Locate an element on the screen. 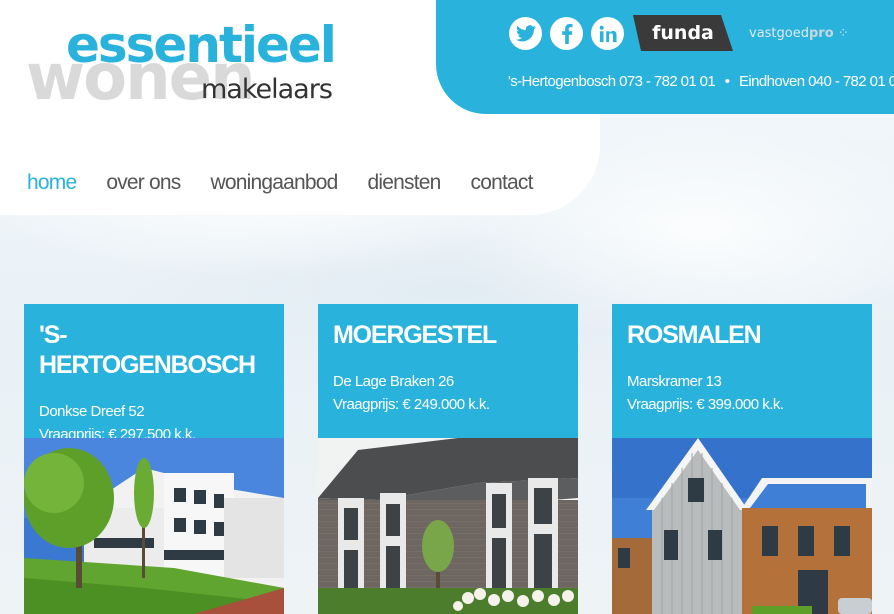  vastgoedpro-link: vastgoedpro ⁘ is located at coordinates (799, 33).